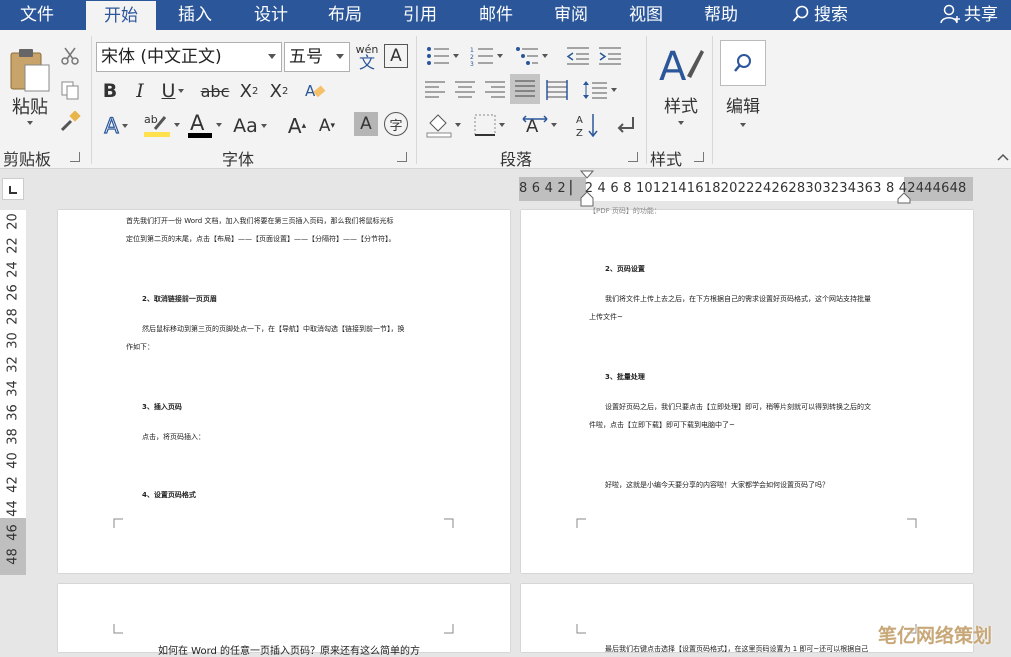 This screenshot has width=1011, height=657. Describe the element at coordinates (116, 126) in the screenshot. I see `text-effects-button: A` at that location.